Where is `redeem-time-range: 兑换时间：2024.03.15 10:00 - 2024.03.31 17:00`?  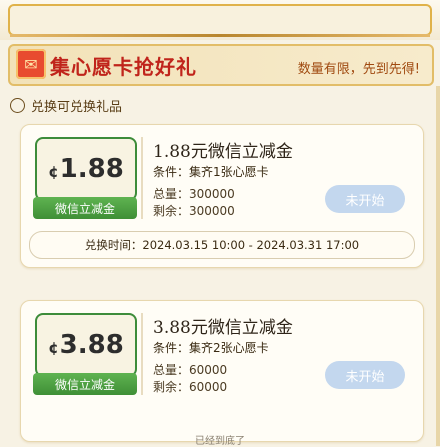
redeem-time-range: 兑换时间：2024.03.15 10:00 - 2024.03.31 17:00 is located at coordinates (222, 245).